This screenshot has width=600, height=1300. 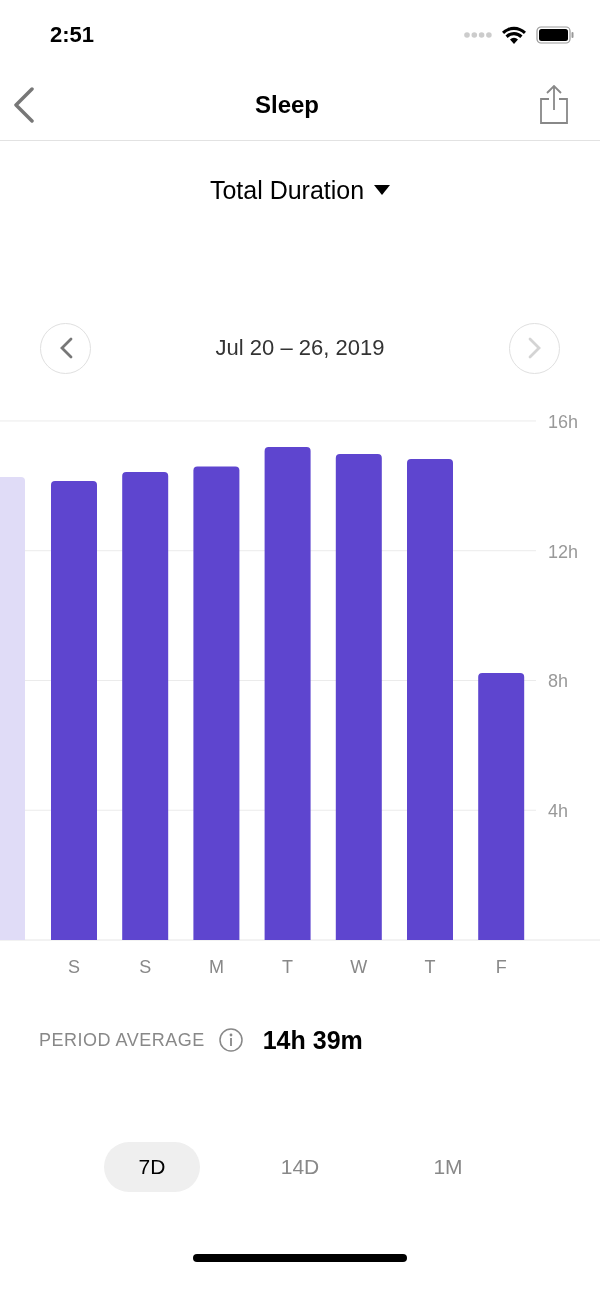 What do you see at coordinates (554, 105) in the screenshot?
I see `share-button` at bounding box center [554, 105].